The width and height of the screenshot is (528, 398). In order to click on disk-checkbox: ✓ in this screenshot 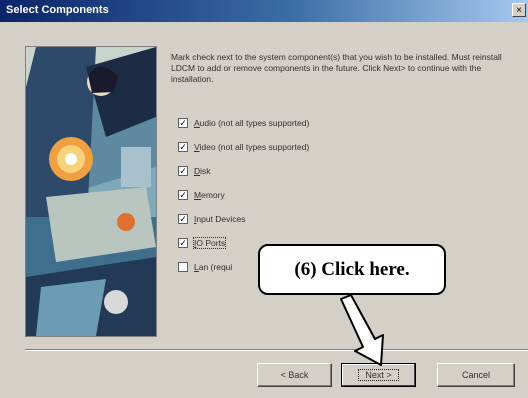, I will do `click(183, 171)`.